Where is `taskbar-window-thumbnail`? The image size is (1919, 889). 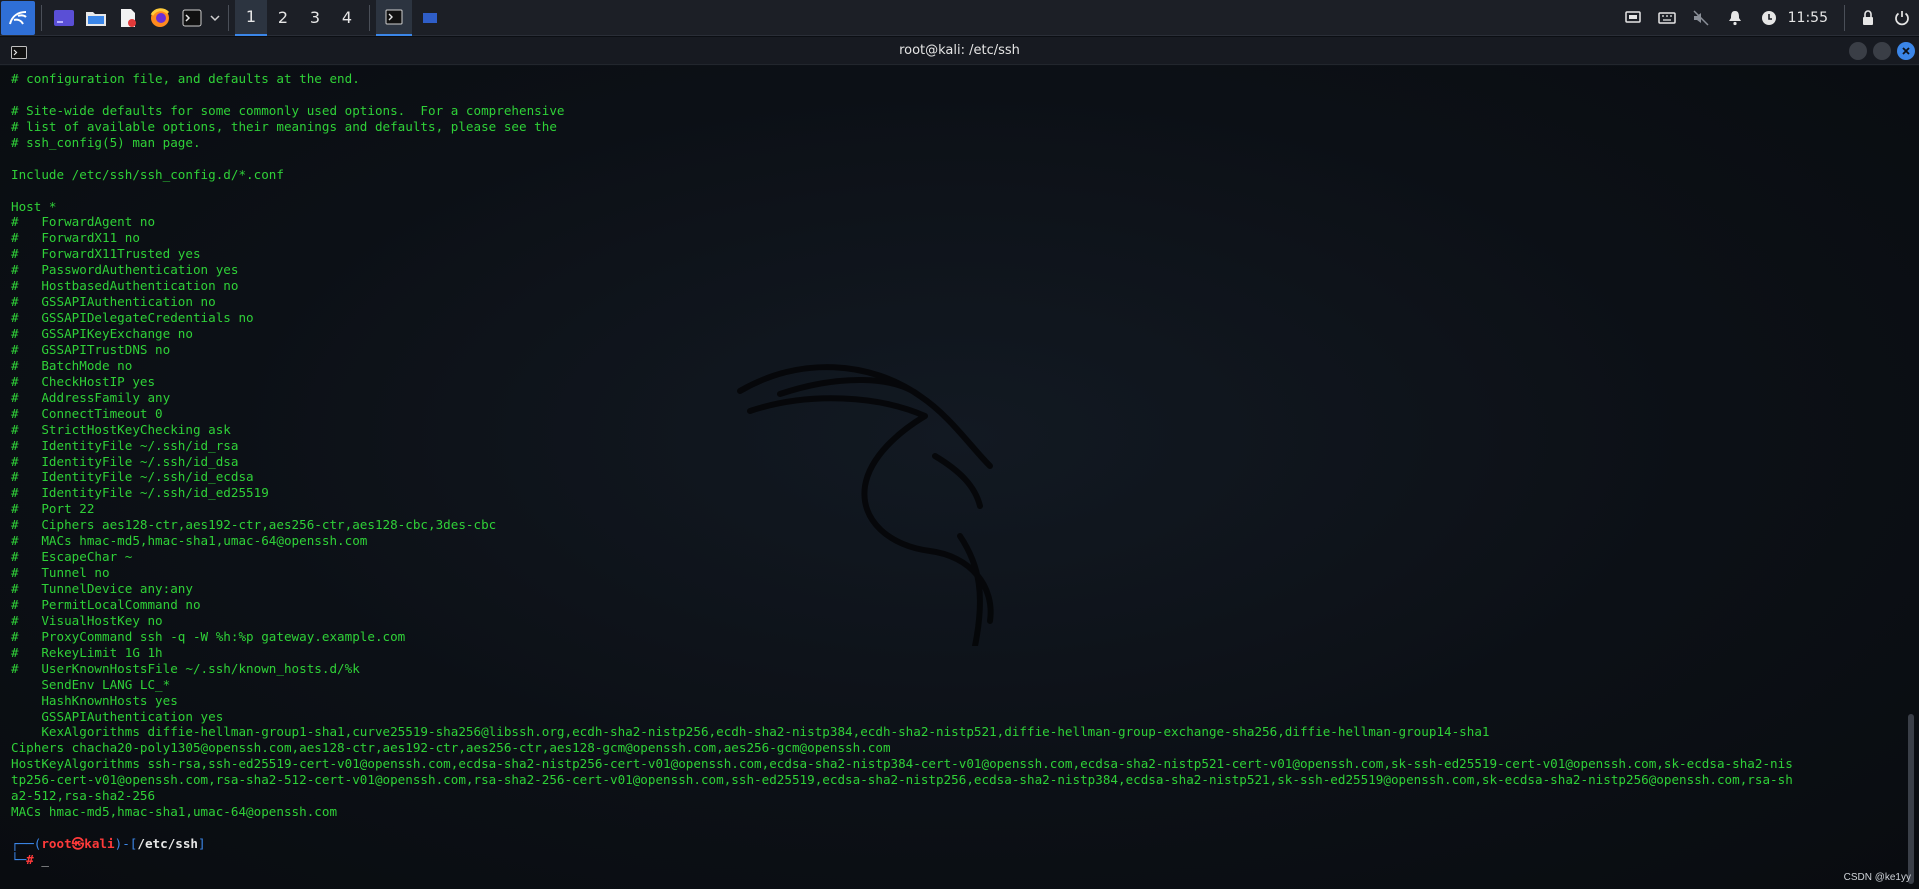 taskbar-window-thumbnail is located at coordinates (430, 18).